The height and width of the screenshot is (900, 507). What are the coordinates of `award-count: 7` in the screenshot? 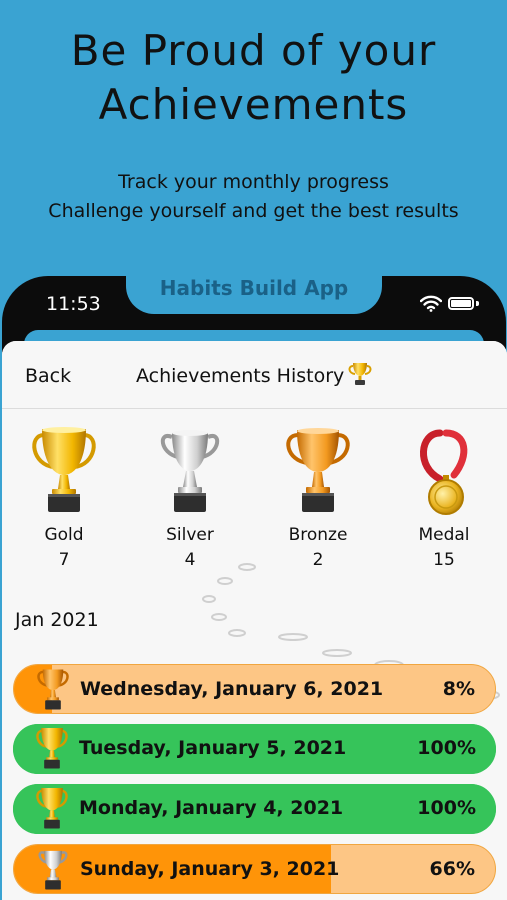 It's located at (64, 560).